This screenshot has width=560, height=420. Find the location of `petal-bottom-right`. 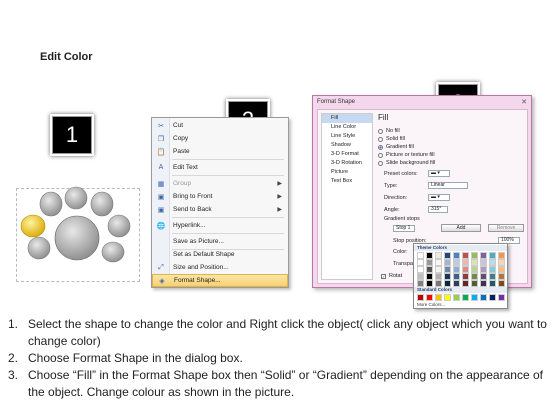

petal-bottom-right is located at coordinates (113, 252).